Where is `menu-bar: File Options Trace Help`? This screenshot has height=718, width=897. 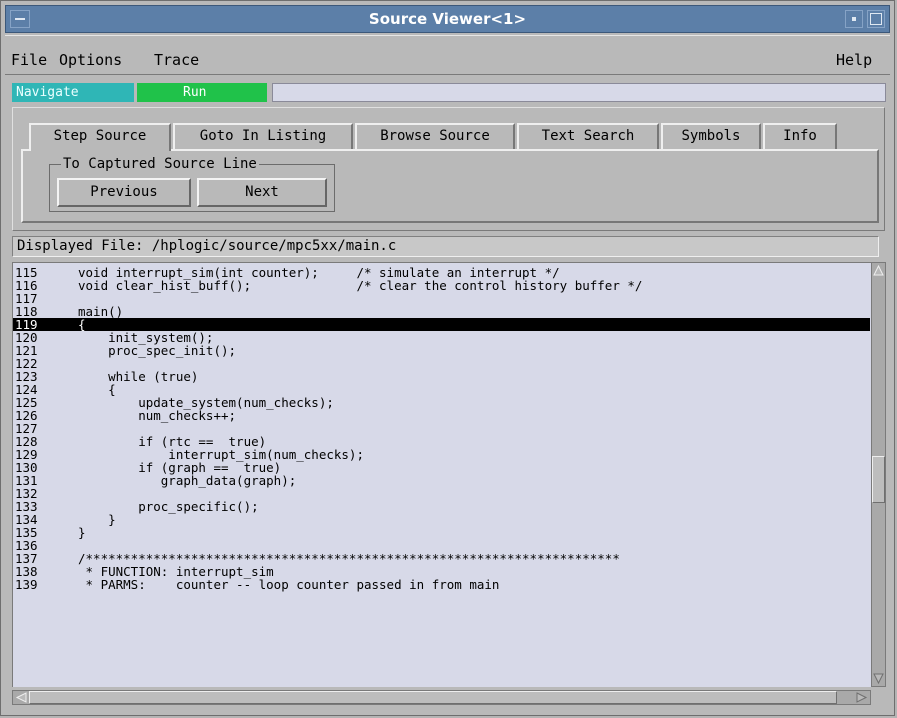 menu-bar: File Options Trace Help is located at coordinates (447, 55).